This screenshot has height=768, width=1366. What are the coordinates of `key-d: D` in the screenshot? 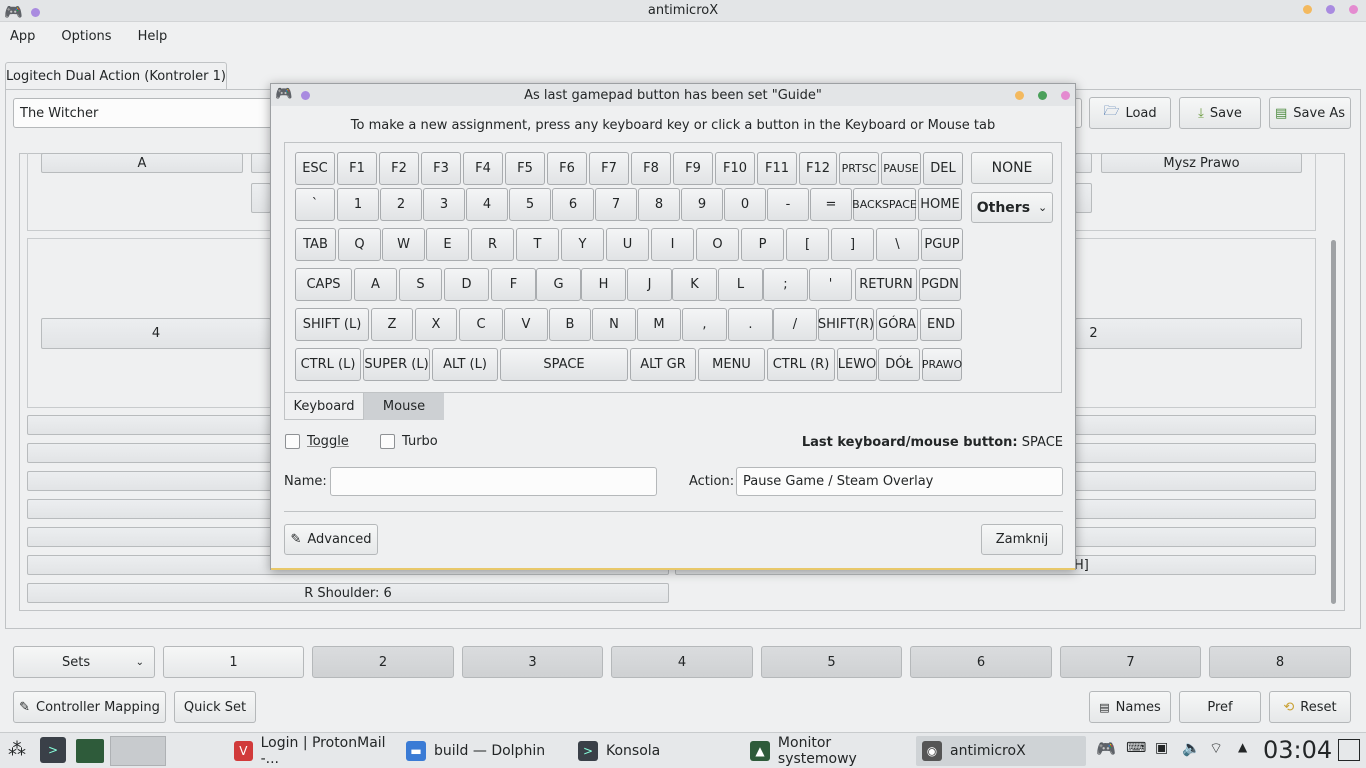 It's located at (466, 284).